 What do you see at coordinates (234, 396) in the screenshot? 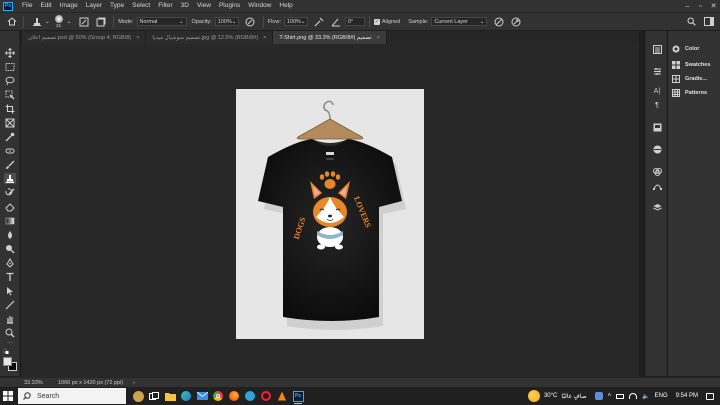
I see `firefox-icon` at bounding box center [234, 396].